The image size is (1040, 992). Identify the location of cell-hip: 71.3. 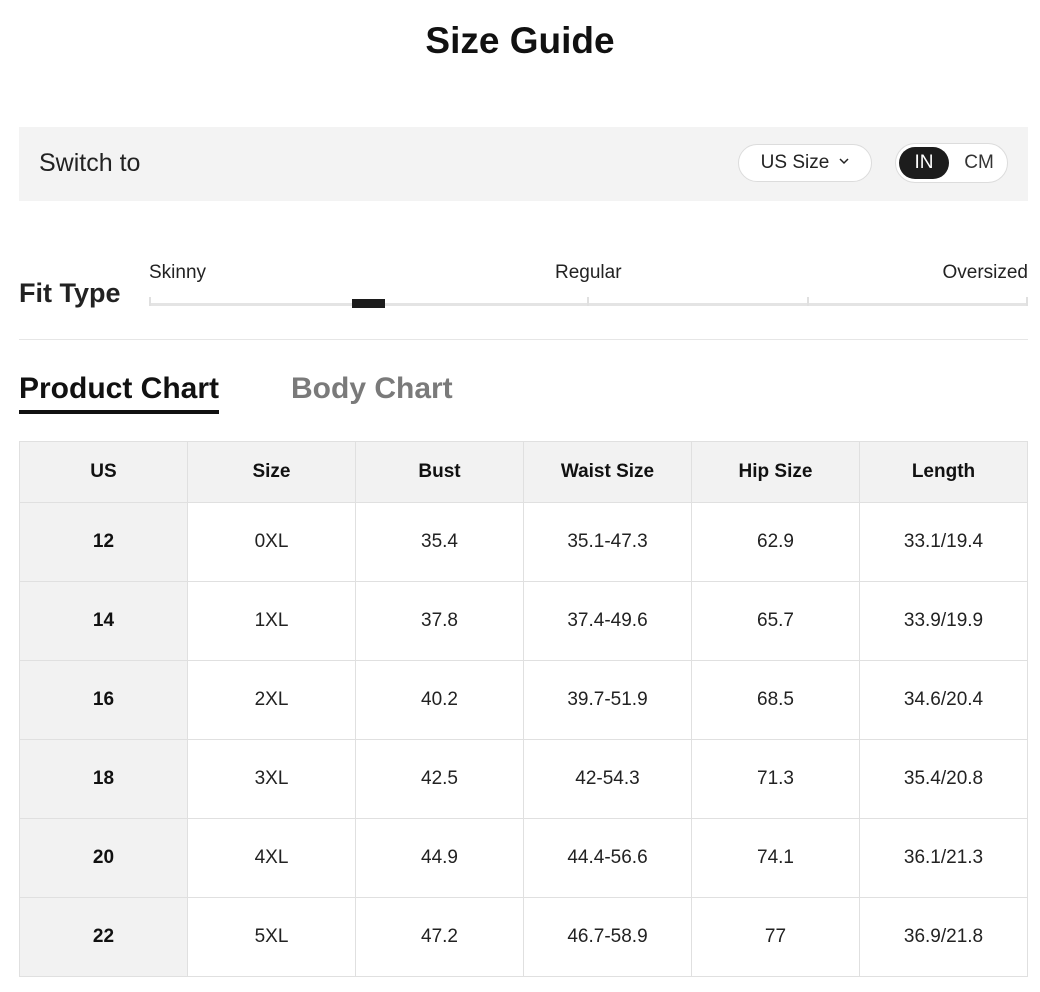
(775, 779).